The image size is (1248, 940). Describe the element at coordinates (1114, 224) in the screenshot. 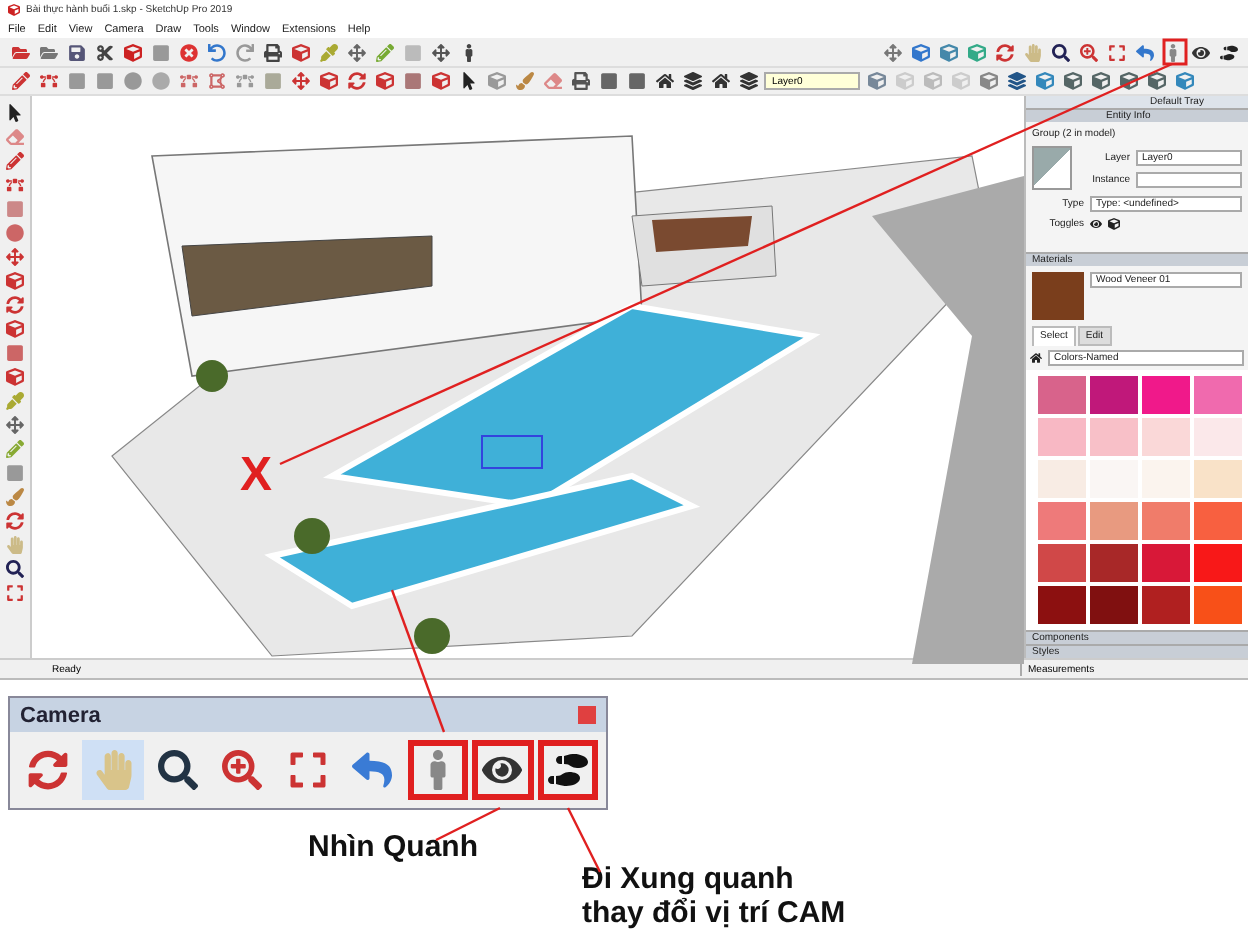

I see `cube-icon` at that location.